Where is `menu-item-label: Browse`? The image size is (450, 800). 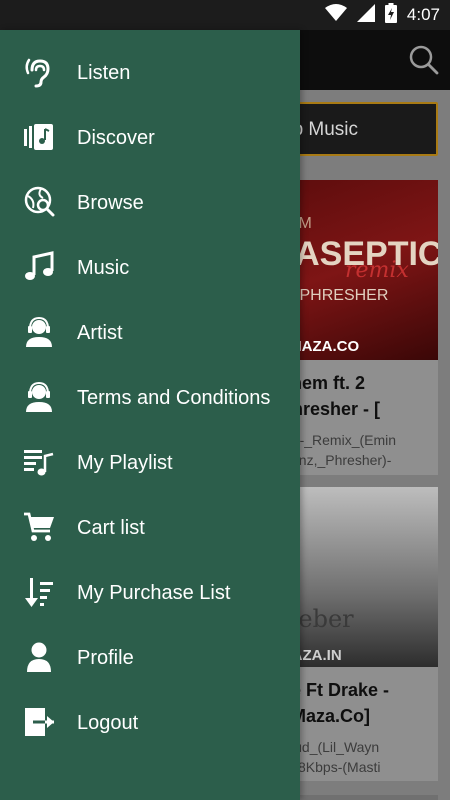
menu-item-label: Browse is located at coordinates (110, 203).